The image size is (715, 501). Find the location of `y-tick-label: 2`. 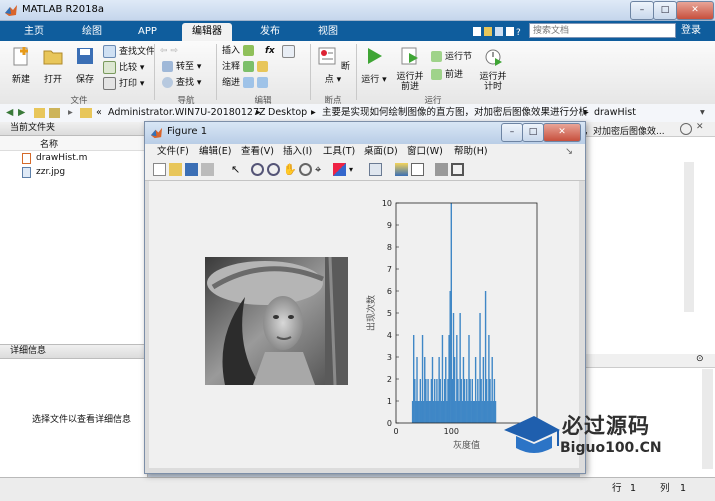

y-tick-label: 2 is located at coordinates (389, 379).